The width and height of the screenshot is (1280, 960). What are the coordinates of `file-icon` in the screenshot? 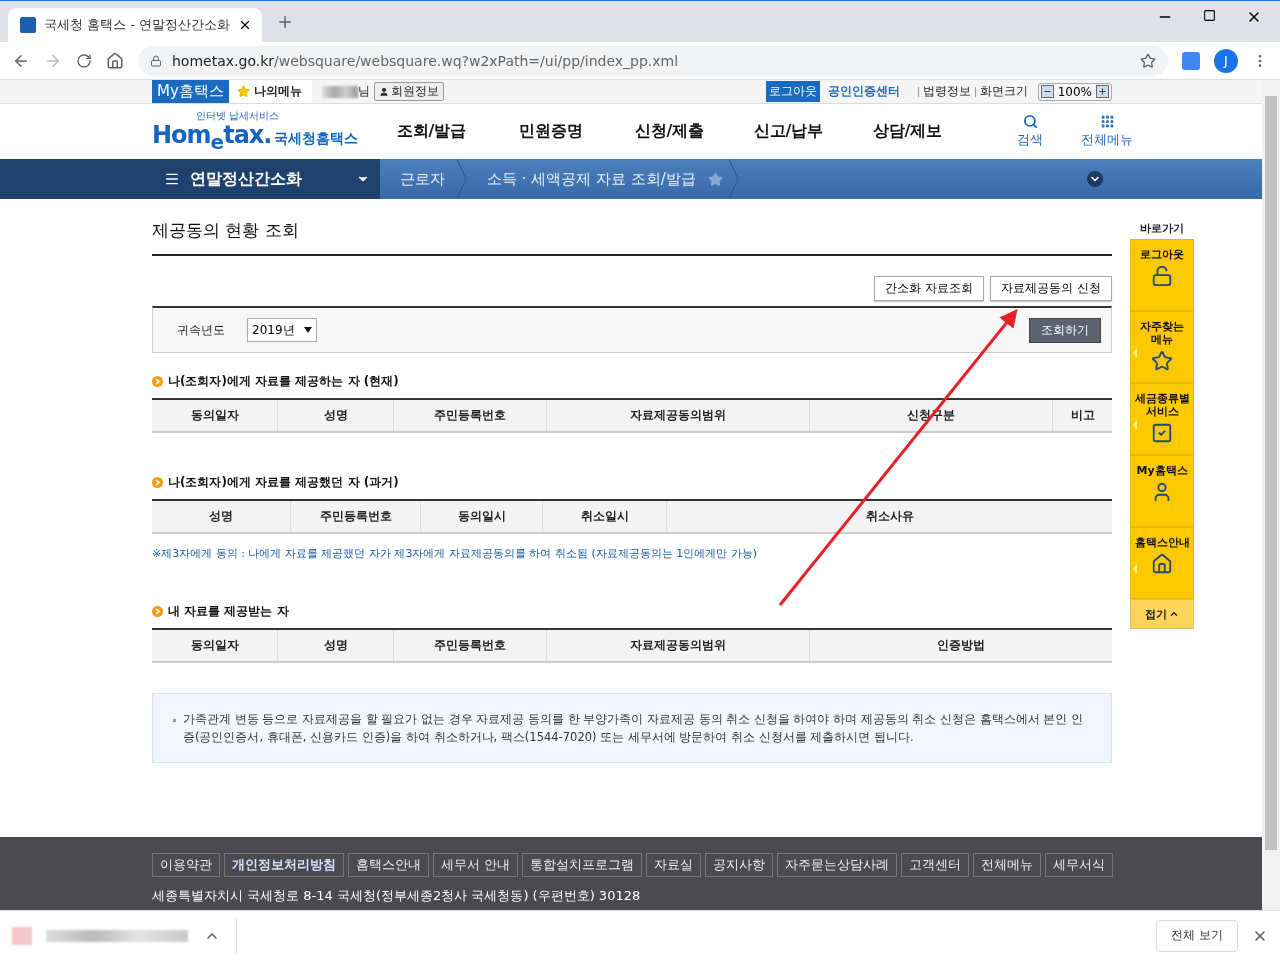 It's located at (22, 935).